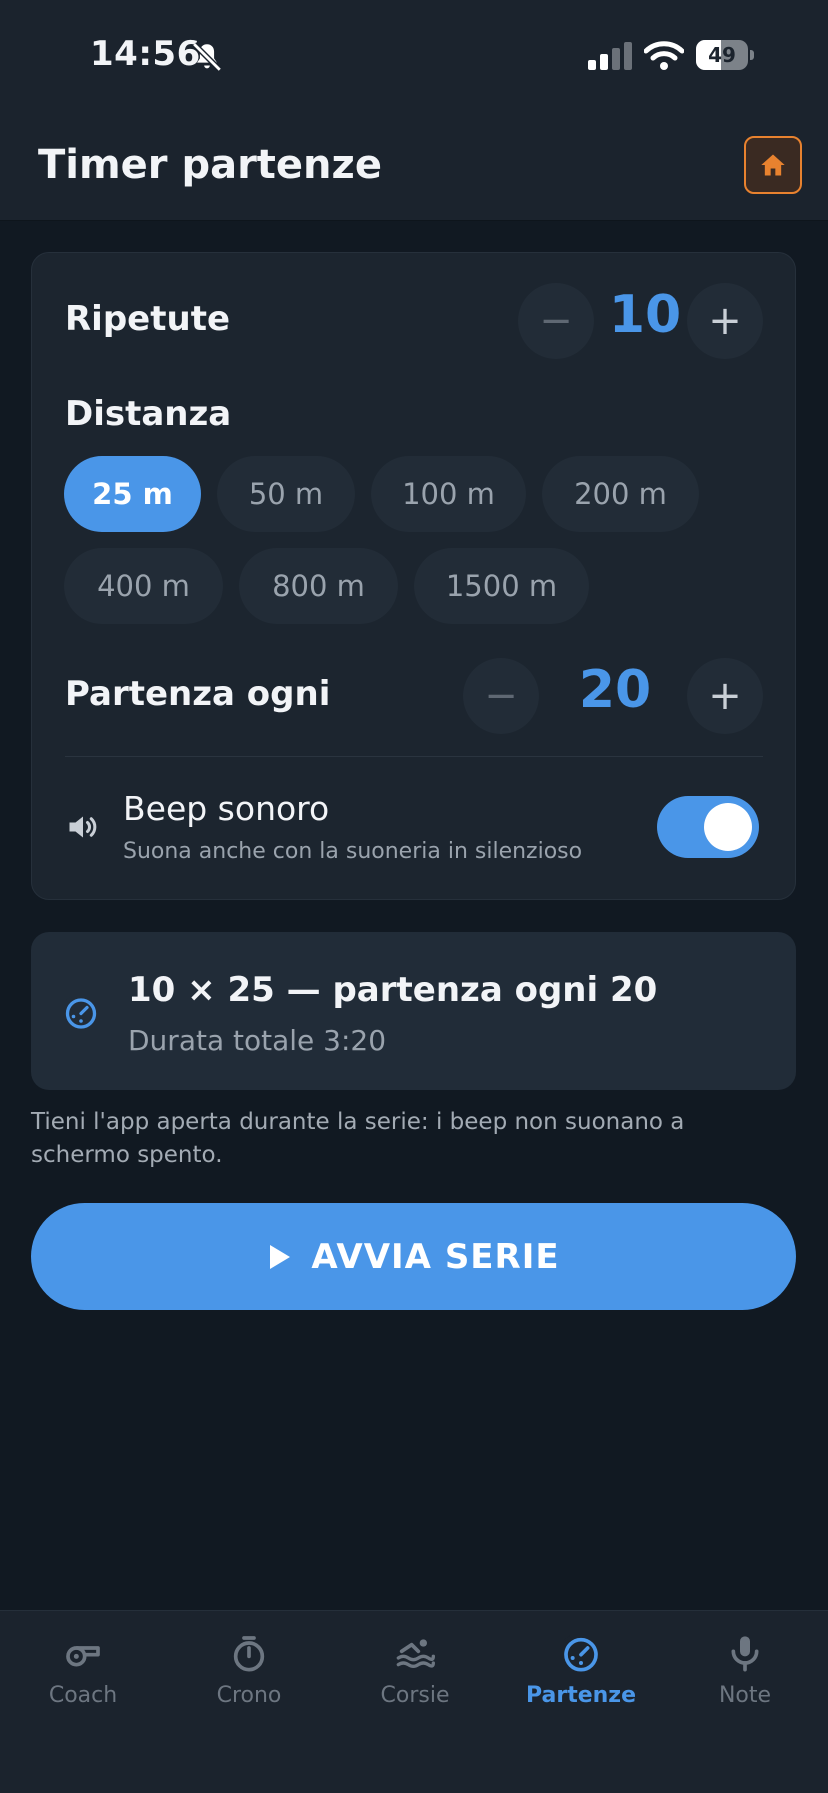  I want to click on page-title: Timer partenze, so click(210, 165).